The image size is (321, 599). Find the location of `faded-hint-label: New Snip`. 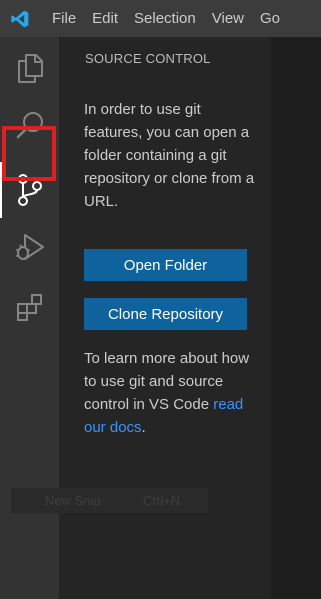

faded-hint-label: New Snip is located at coordinates (73, 500).